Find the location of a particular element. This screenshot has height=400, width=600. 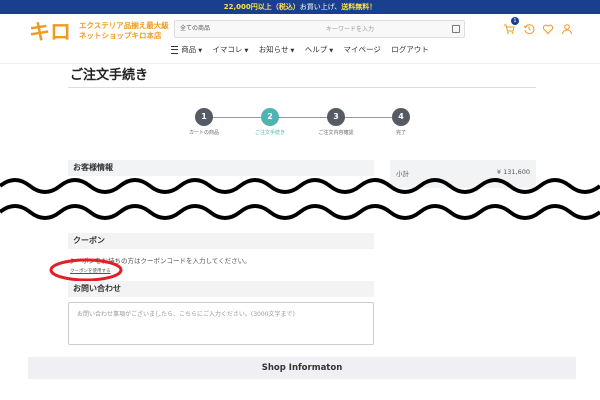

promo-highlight: 22,000円以上（税込） is located at coordinates (261, 7).